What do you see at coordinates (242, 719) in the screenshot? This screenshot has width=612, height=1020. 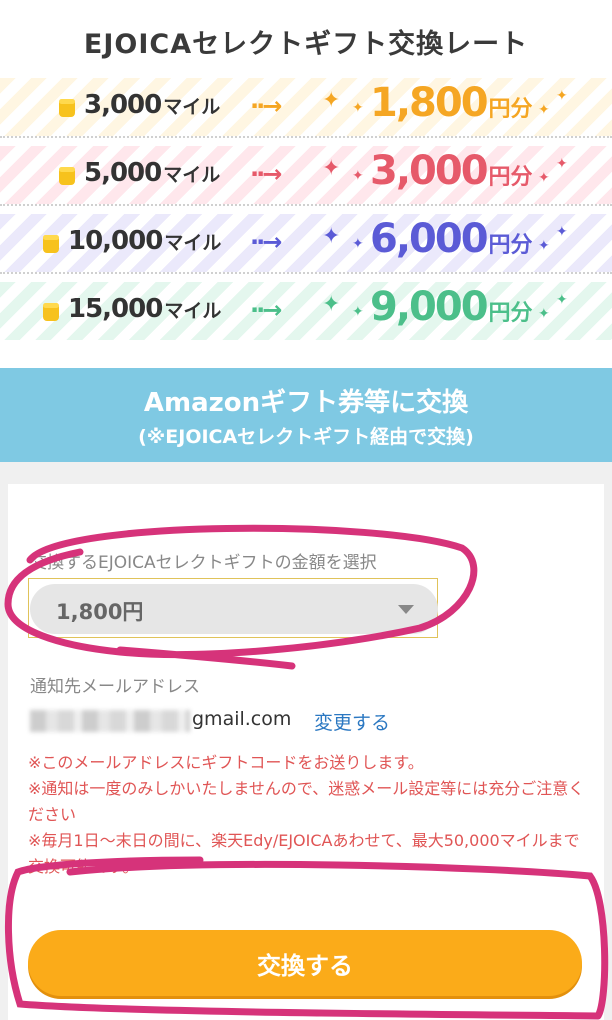 I see `email-value: gmail.com` at bounding box center [242, 719].